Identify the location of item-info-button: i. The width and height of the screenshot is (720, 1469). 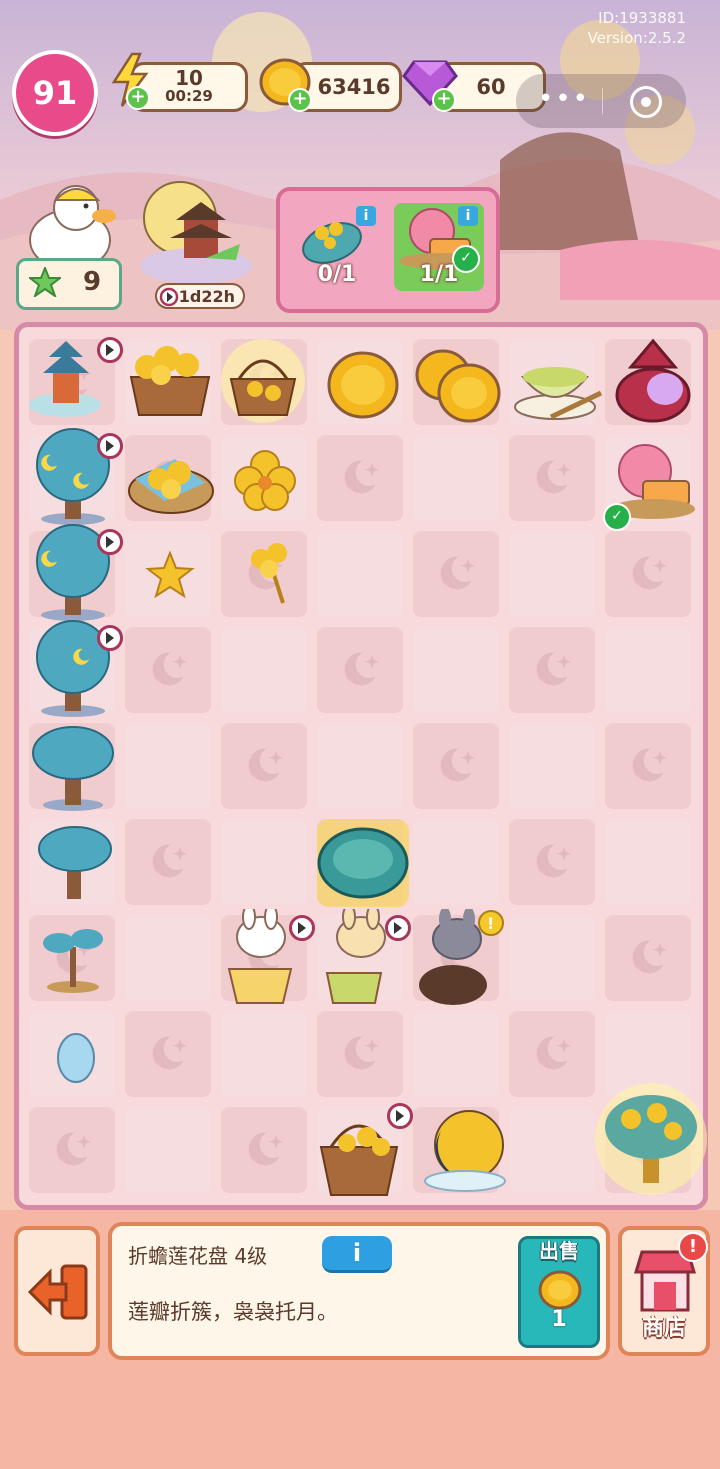
(357, 1254).